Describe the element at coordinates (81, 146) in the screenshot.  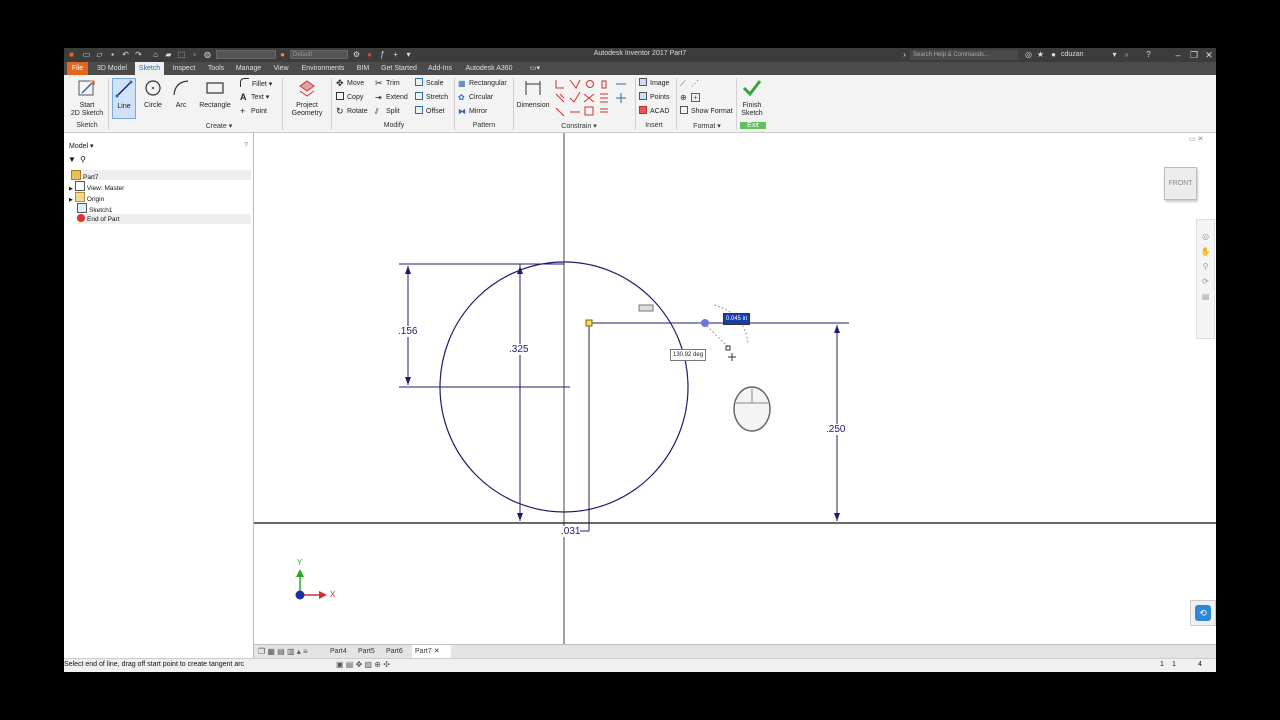
I see `browser-header: Model ▾` at that location.